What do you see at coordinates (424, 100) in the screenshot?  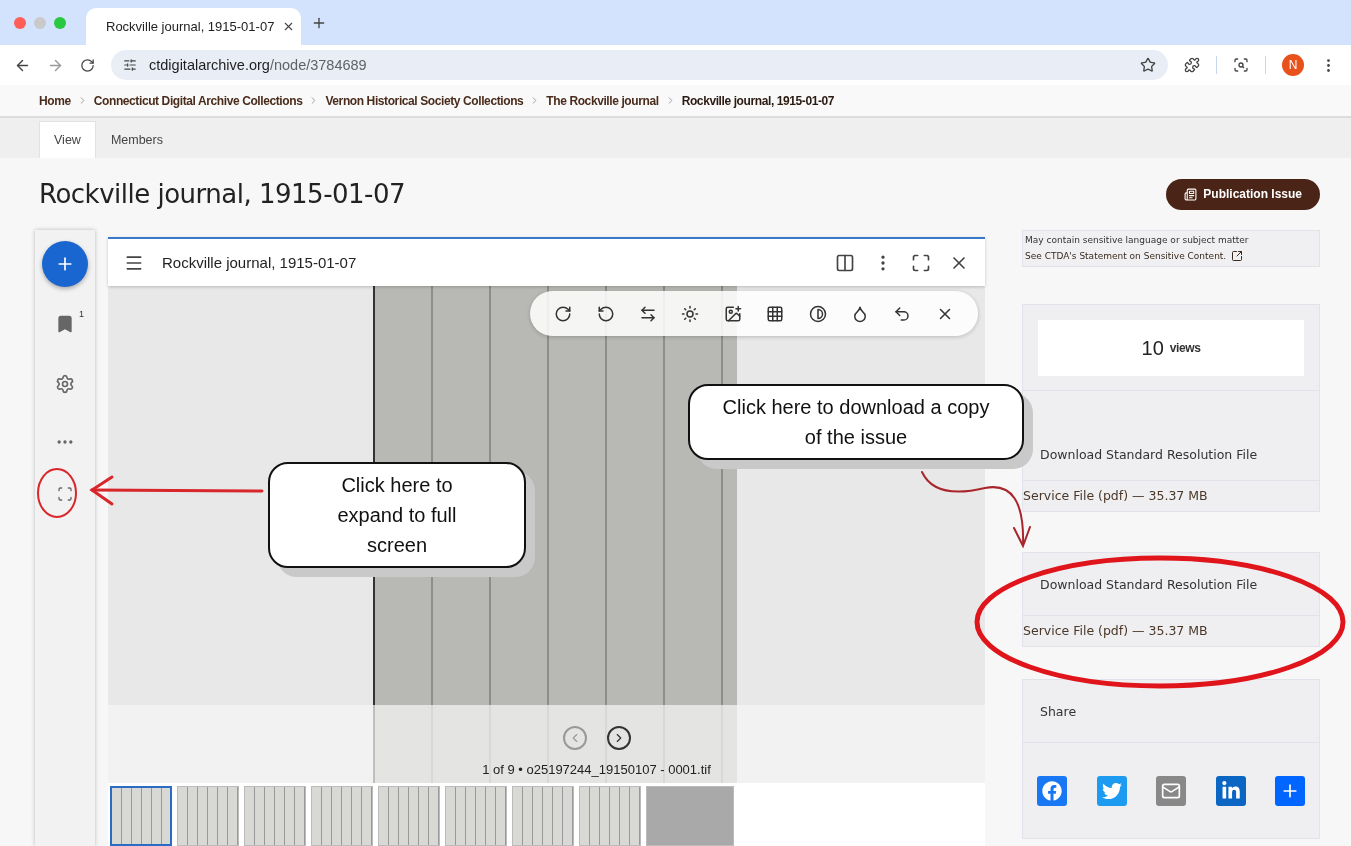 I see `breadcrumb-link: Vernon Historical Society Collections` at bounding box center [424, 100].